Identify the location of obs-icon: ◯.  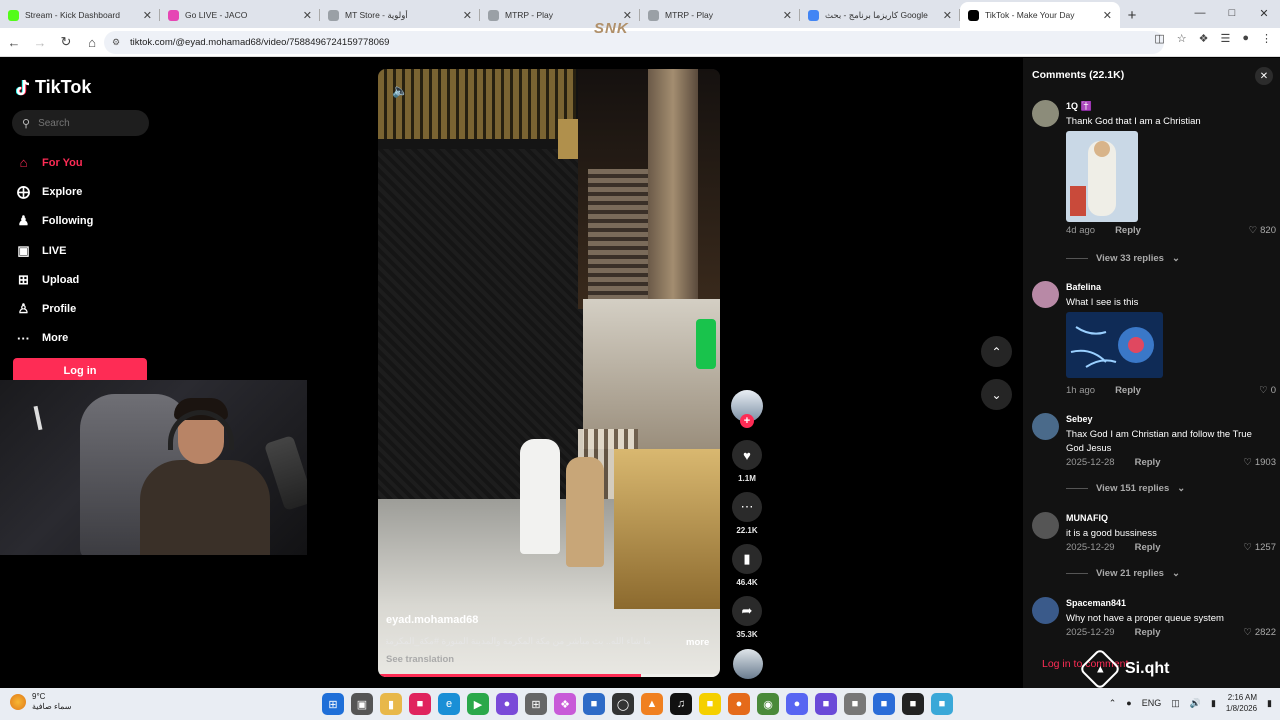
(623, 704).